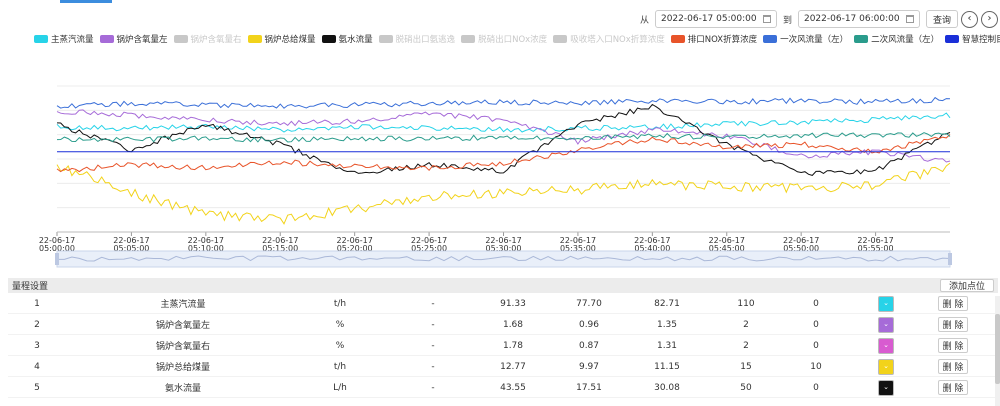  What do you see at coordinates (966, 285) in the screenshot?
I see `add-point-button: 添加点位` at bounding box center [966, 285].